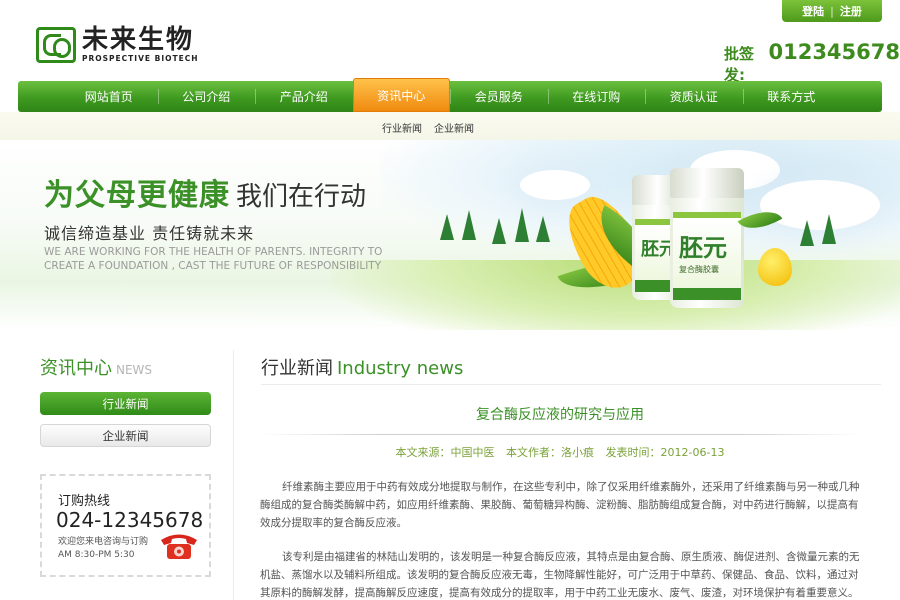 This screenshot has height=600, width=900. Describe the element at coordinates (739, 64) in the screenshot. I see `header-hotline-label: 批签发:` at that location.